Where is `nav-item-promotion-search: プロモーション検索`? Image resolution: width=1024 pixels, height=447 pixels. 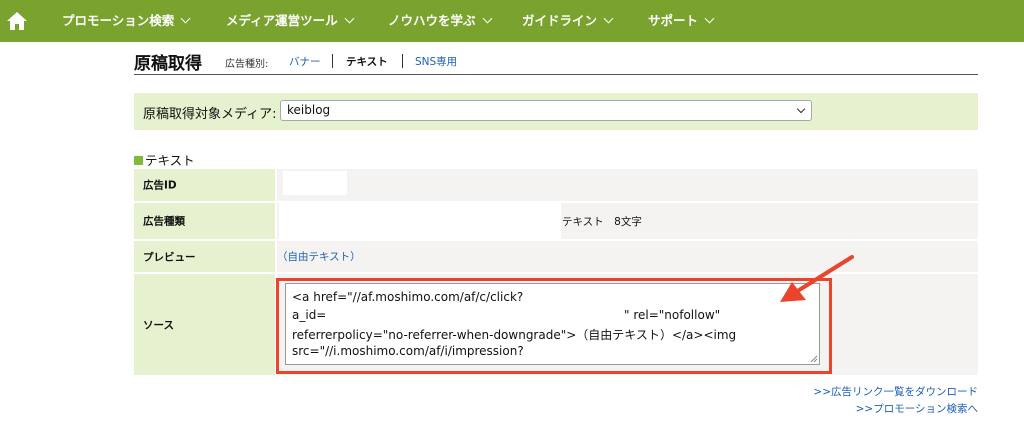 nav-item-promotion-search: プロモーション検索 is located at coordinates (126, 21).